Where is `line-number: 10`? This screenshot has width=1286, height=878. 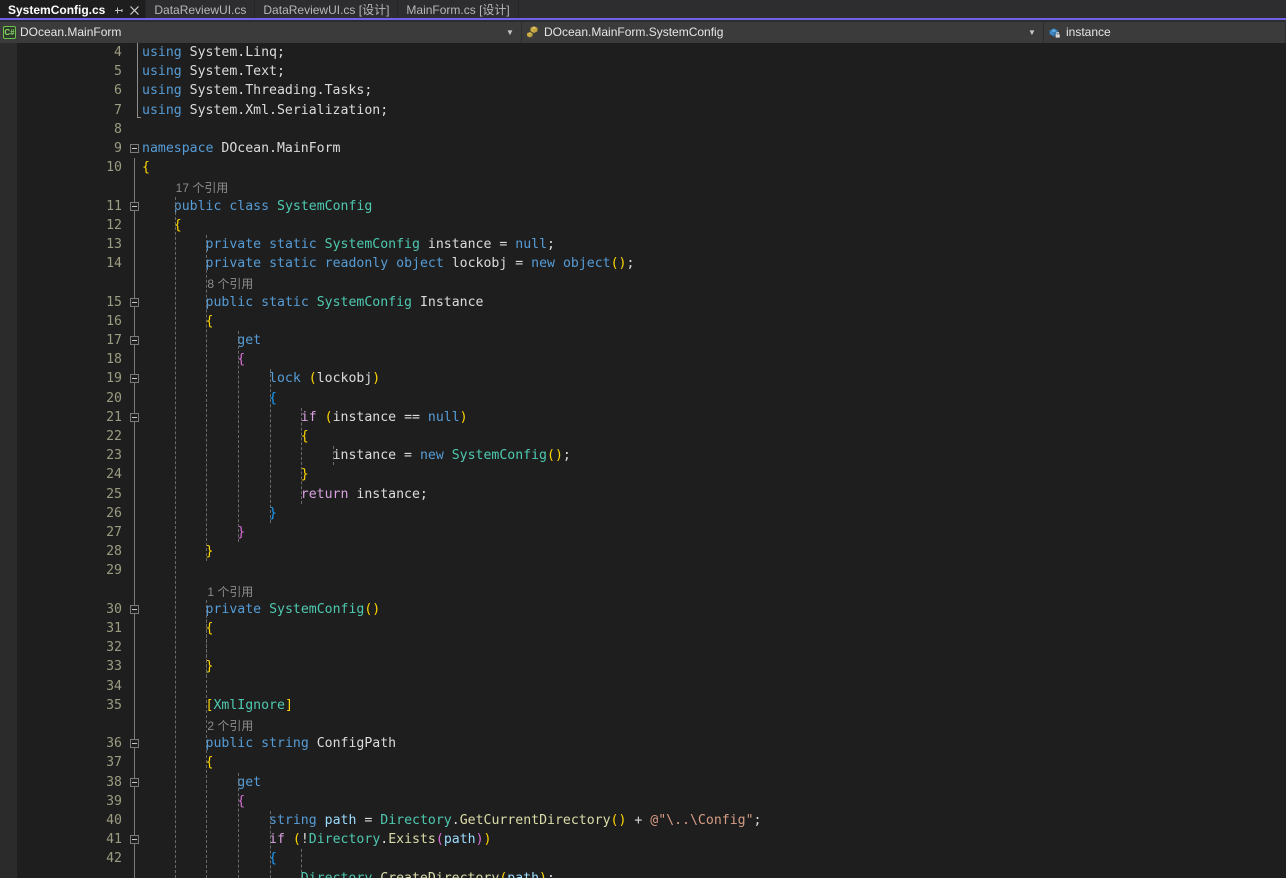 line-number: 10 is located at coordinates (114, 168).